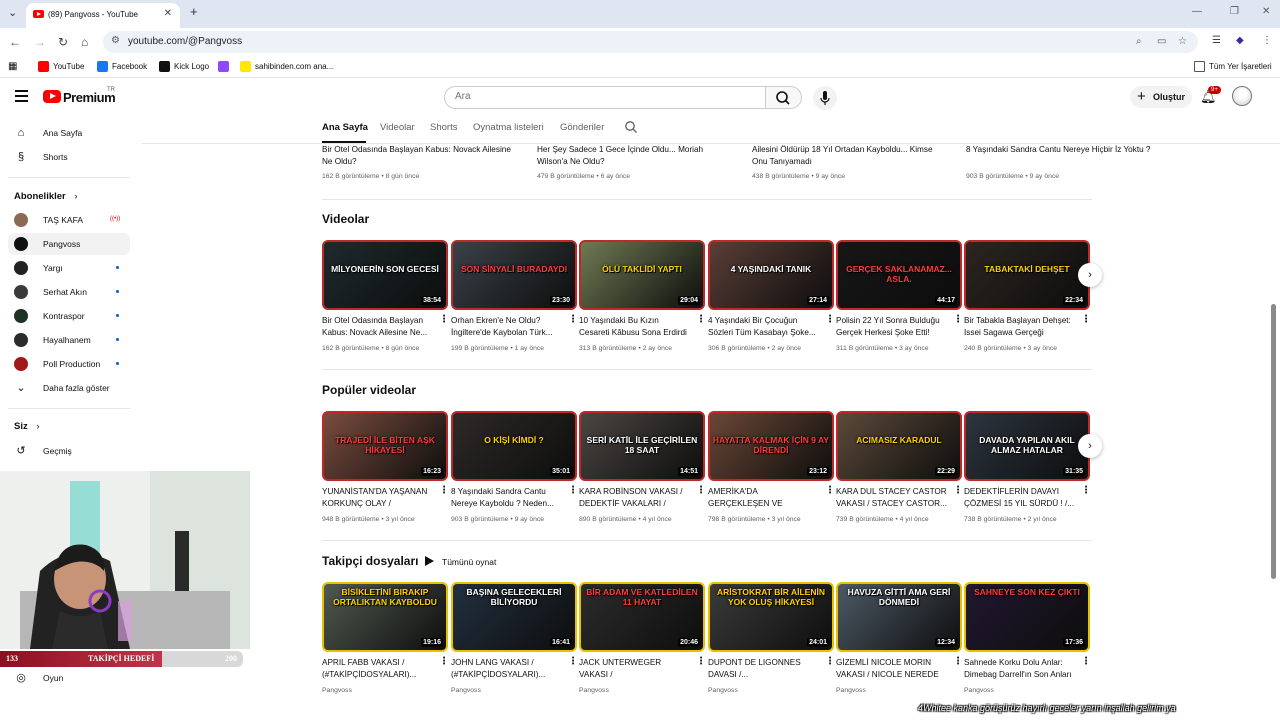 This screenshot has width=1280, height=720. Describe the element at coordinates (69, 244) in the screenshot. I see `sidebar-subscription: Pangvoss` at that location.